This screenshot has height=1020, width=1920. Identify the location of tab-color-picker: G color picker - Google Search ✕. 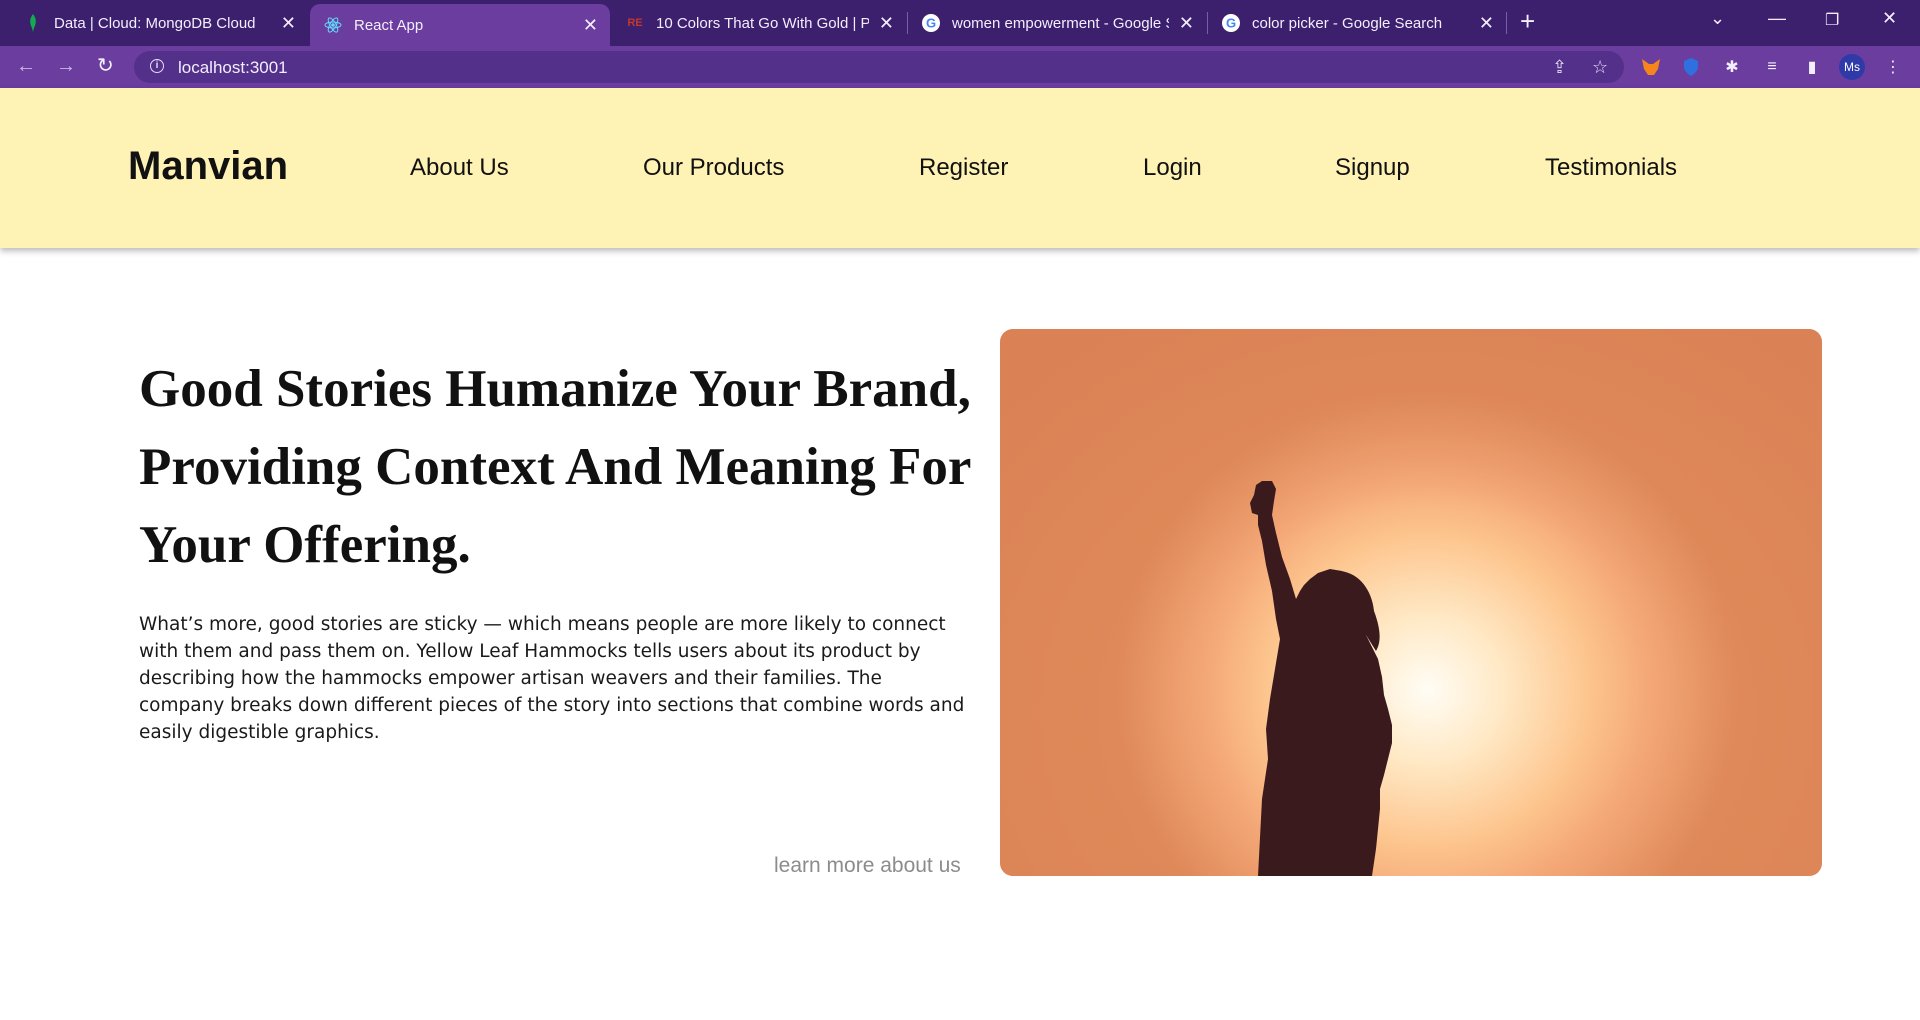
(1357, 23).